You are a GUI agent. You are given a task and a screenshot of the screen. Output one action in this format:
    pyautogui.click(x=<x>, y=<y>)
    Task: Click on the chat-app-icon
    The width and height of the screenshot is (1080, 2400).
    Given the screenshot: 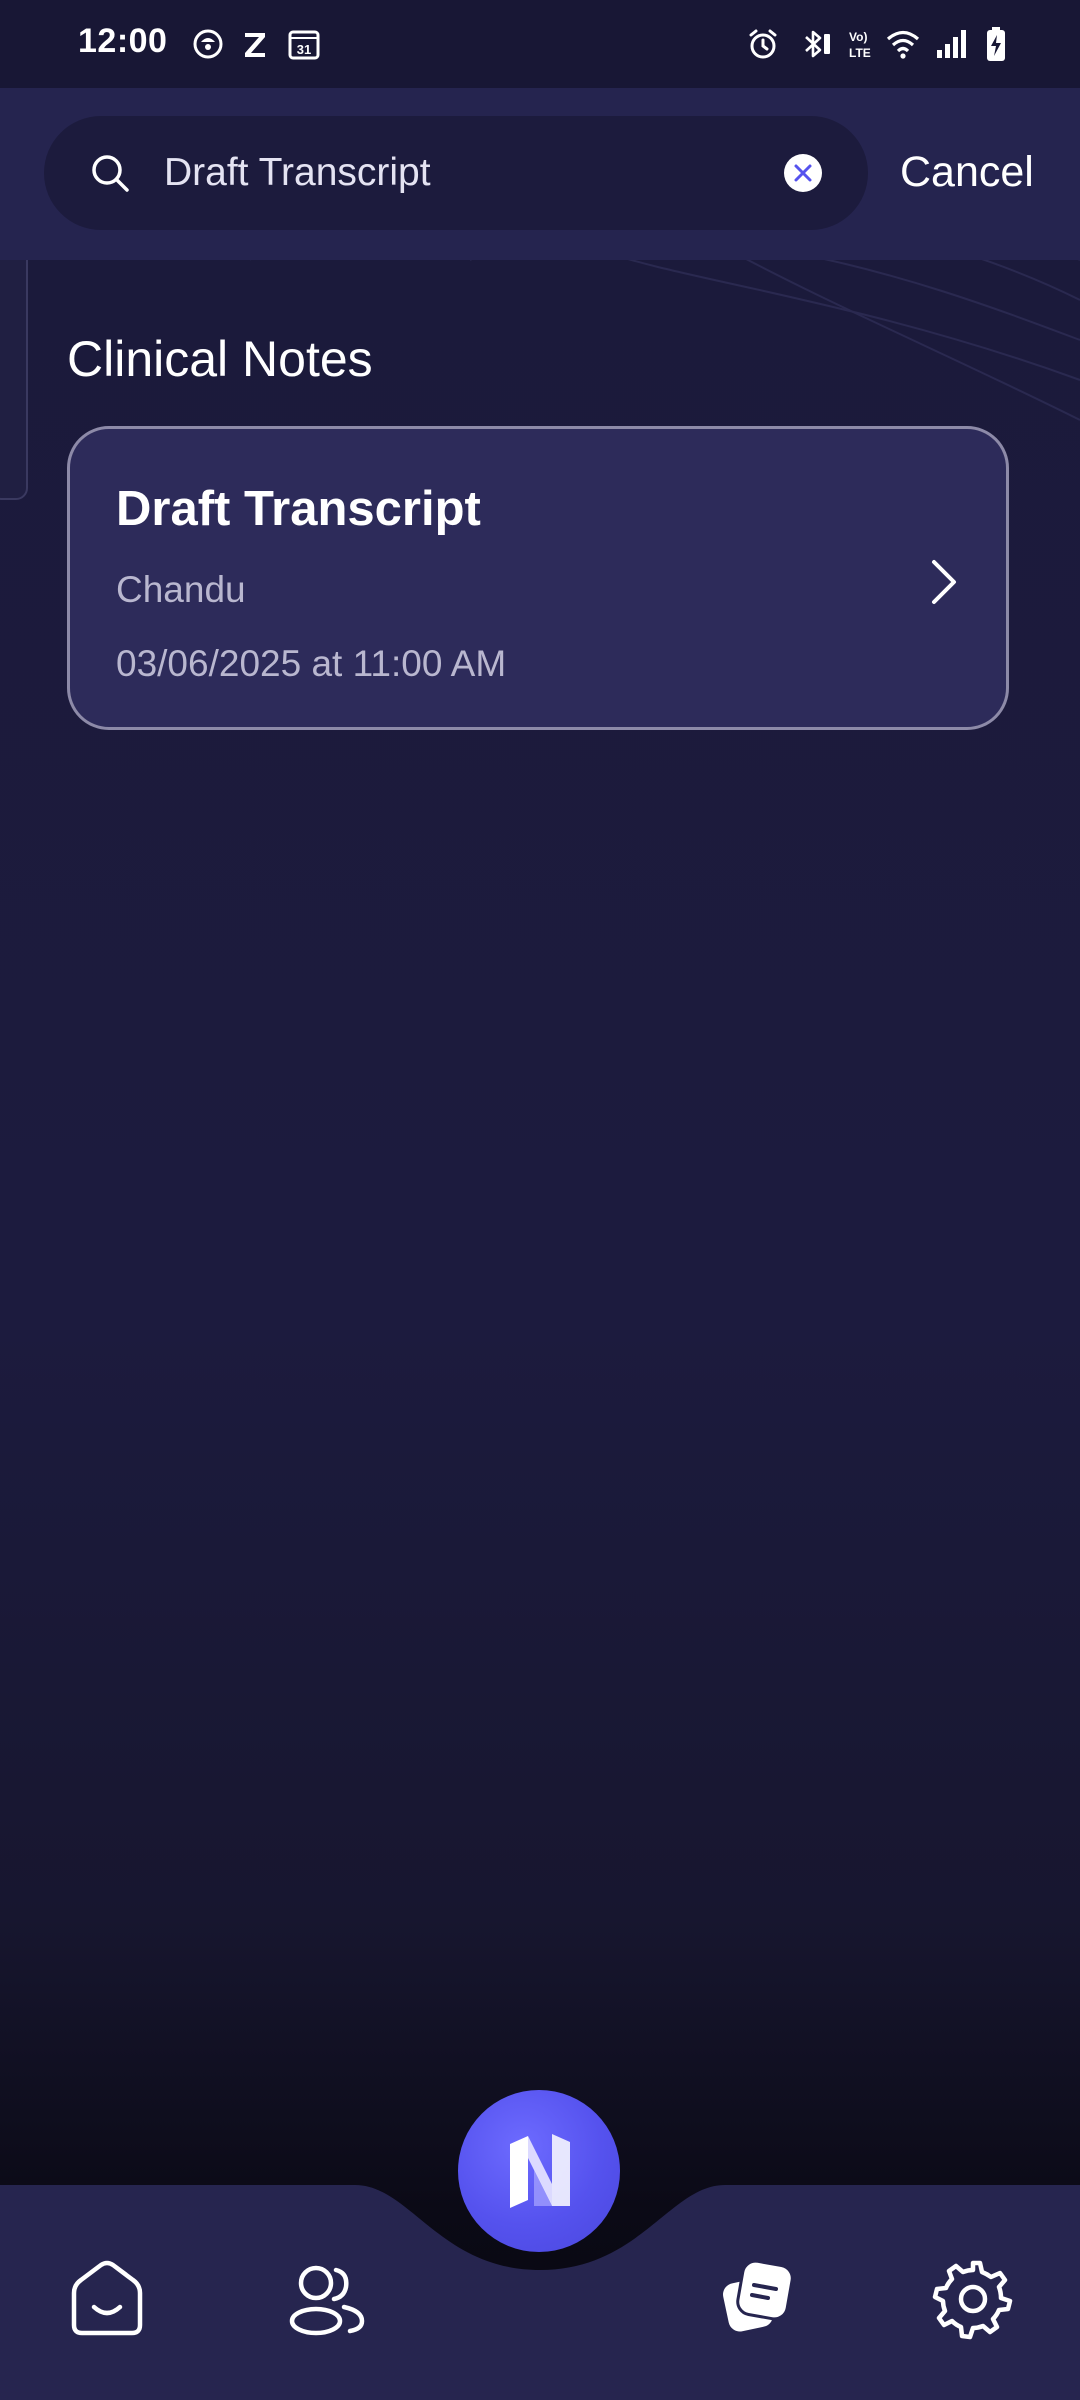 What is the action you would take?
    pyautogui.click(x=208, y=44)
    